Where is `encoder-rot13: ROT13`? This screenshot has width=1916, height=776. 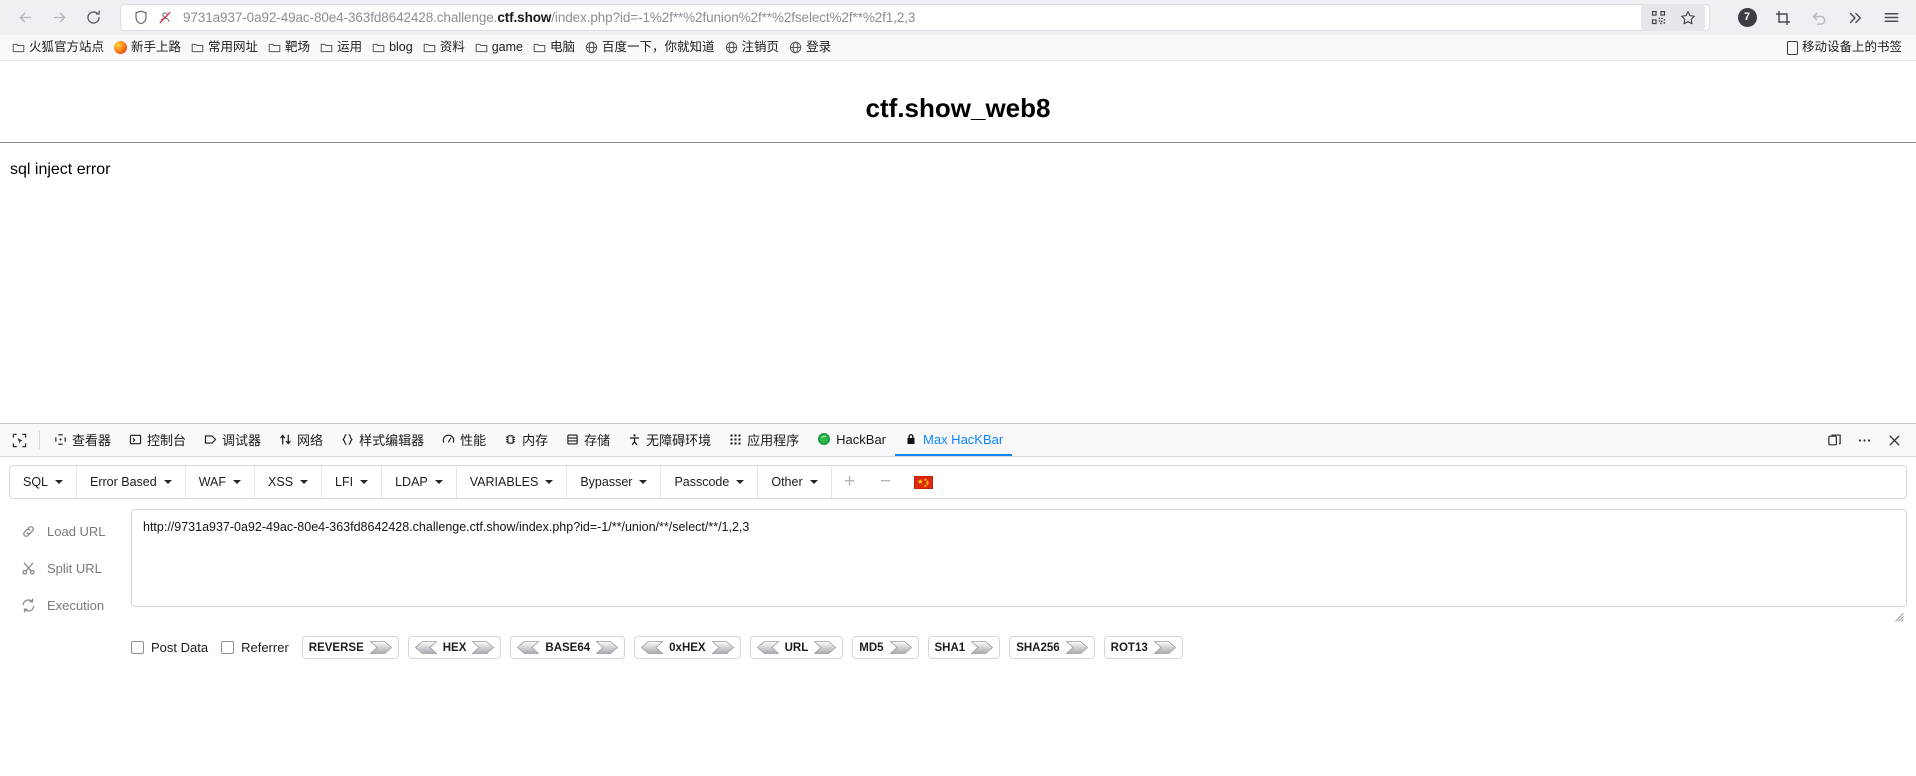
encoder-rot13: ROT13 is located at coordinates (1143, 647).